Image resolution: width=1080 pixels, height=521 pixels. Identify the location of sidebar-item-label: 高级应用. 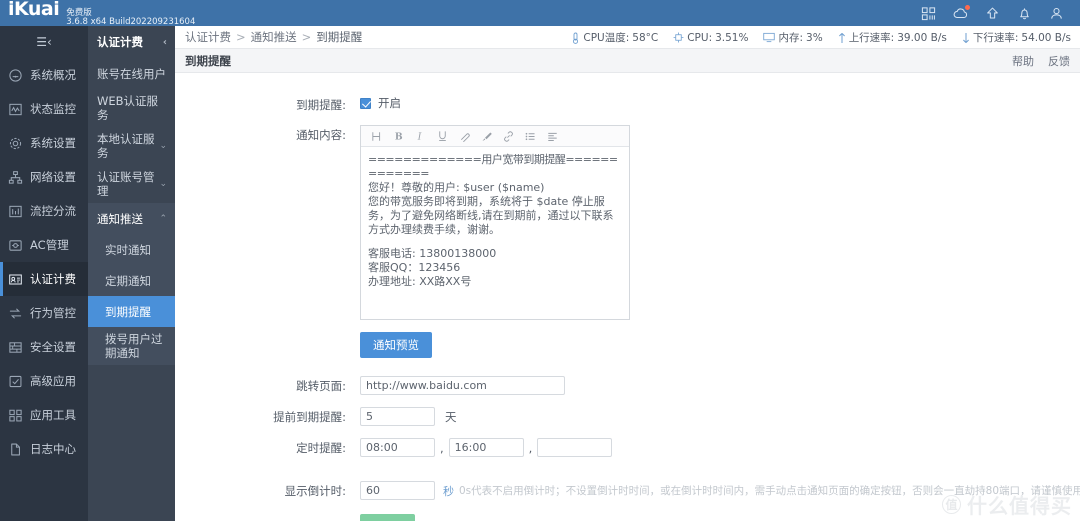
(53, 381).